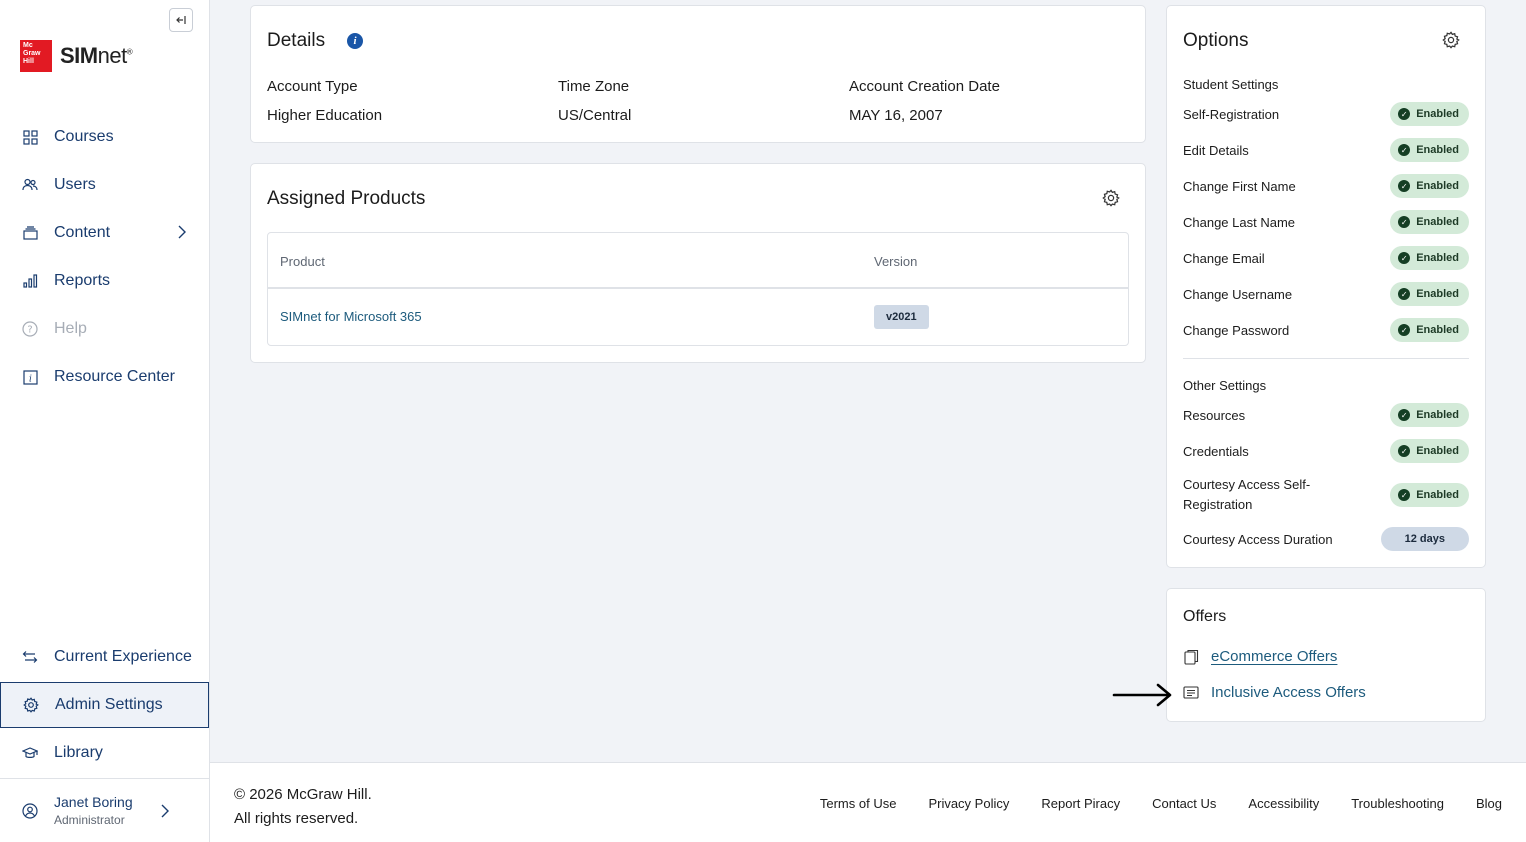 The width and height of the screenshot is (1526, 842). I want to click on sidebar-item-label: Help, so click(70, 328).